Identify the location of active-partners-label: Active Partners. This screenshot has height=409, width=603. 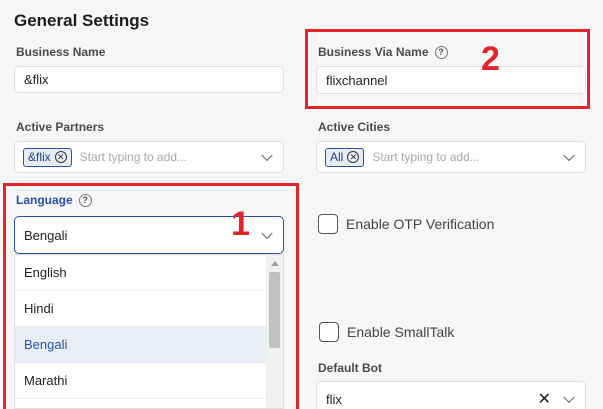
(60, 127).